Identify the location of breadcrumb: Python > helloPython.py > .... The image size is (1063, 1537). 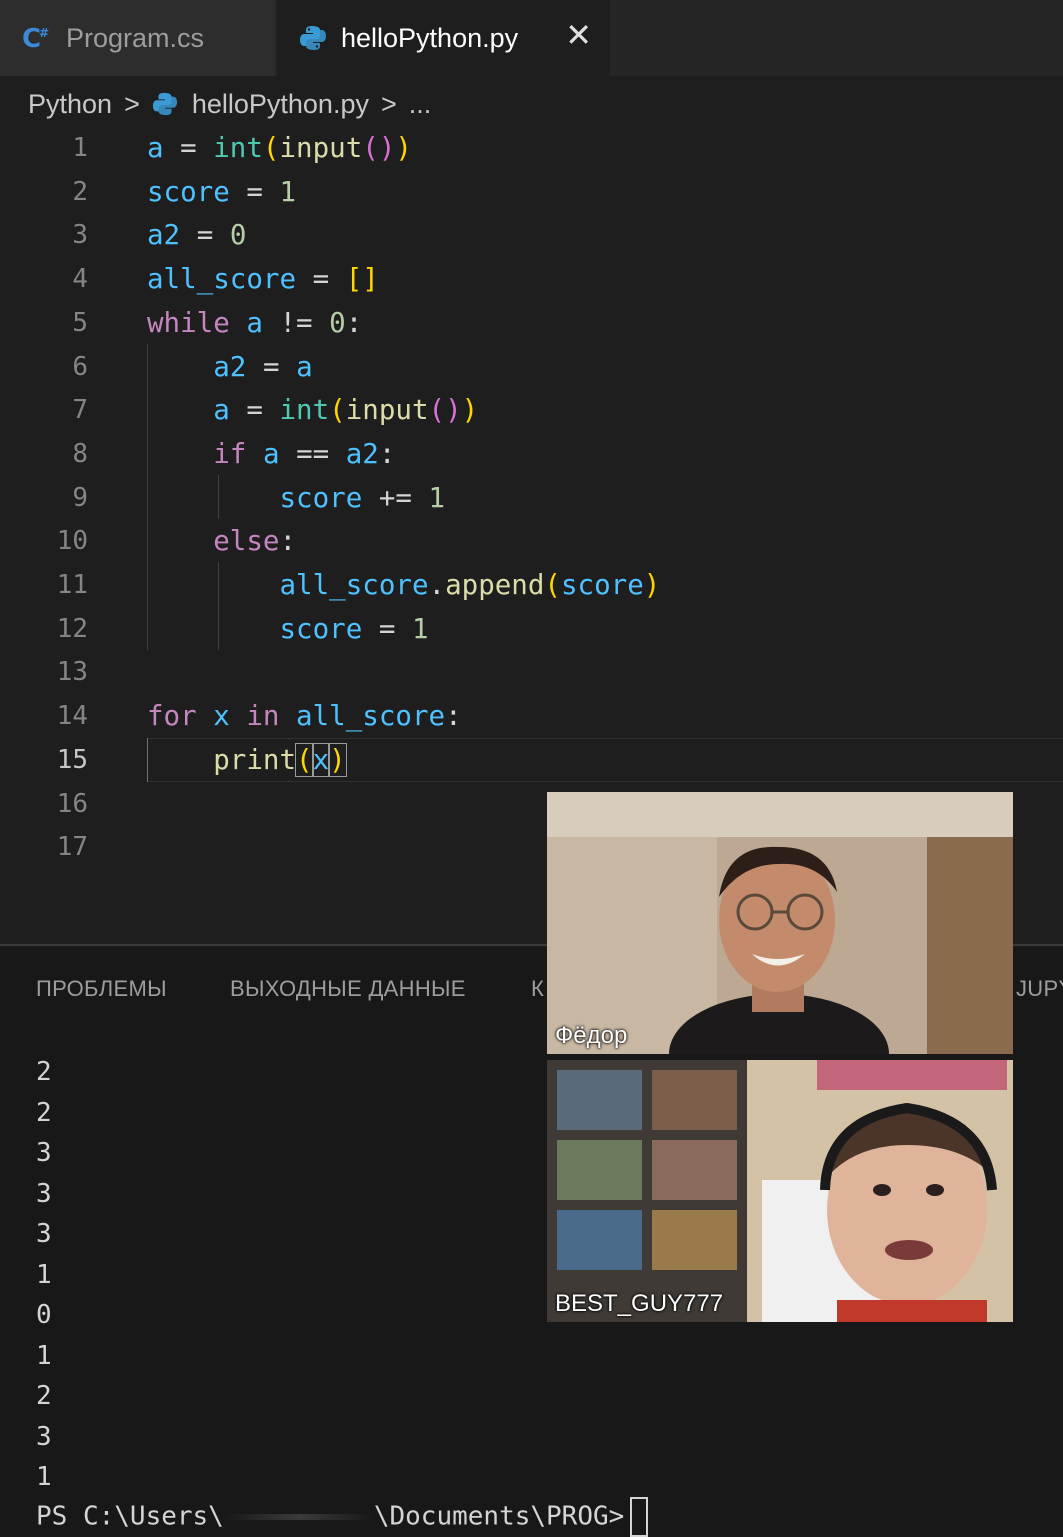
(229, 104).